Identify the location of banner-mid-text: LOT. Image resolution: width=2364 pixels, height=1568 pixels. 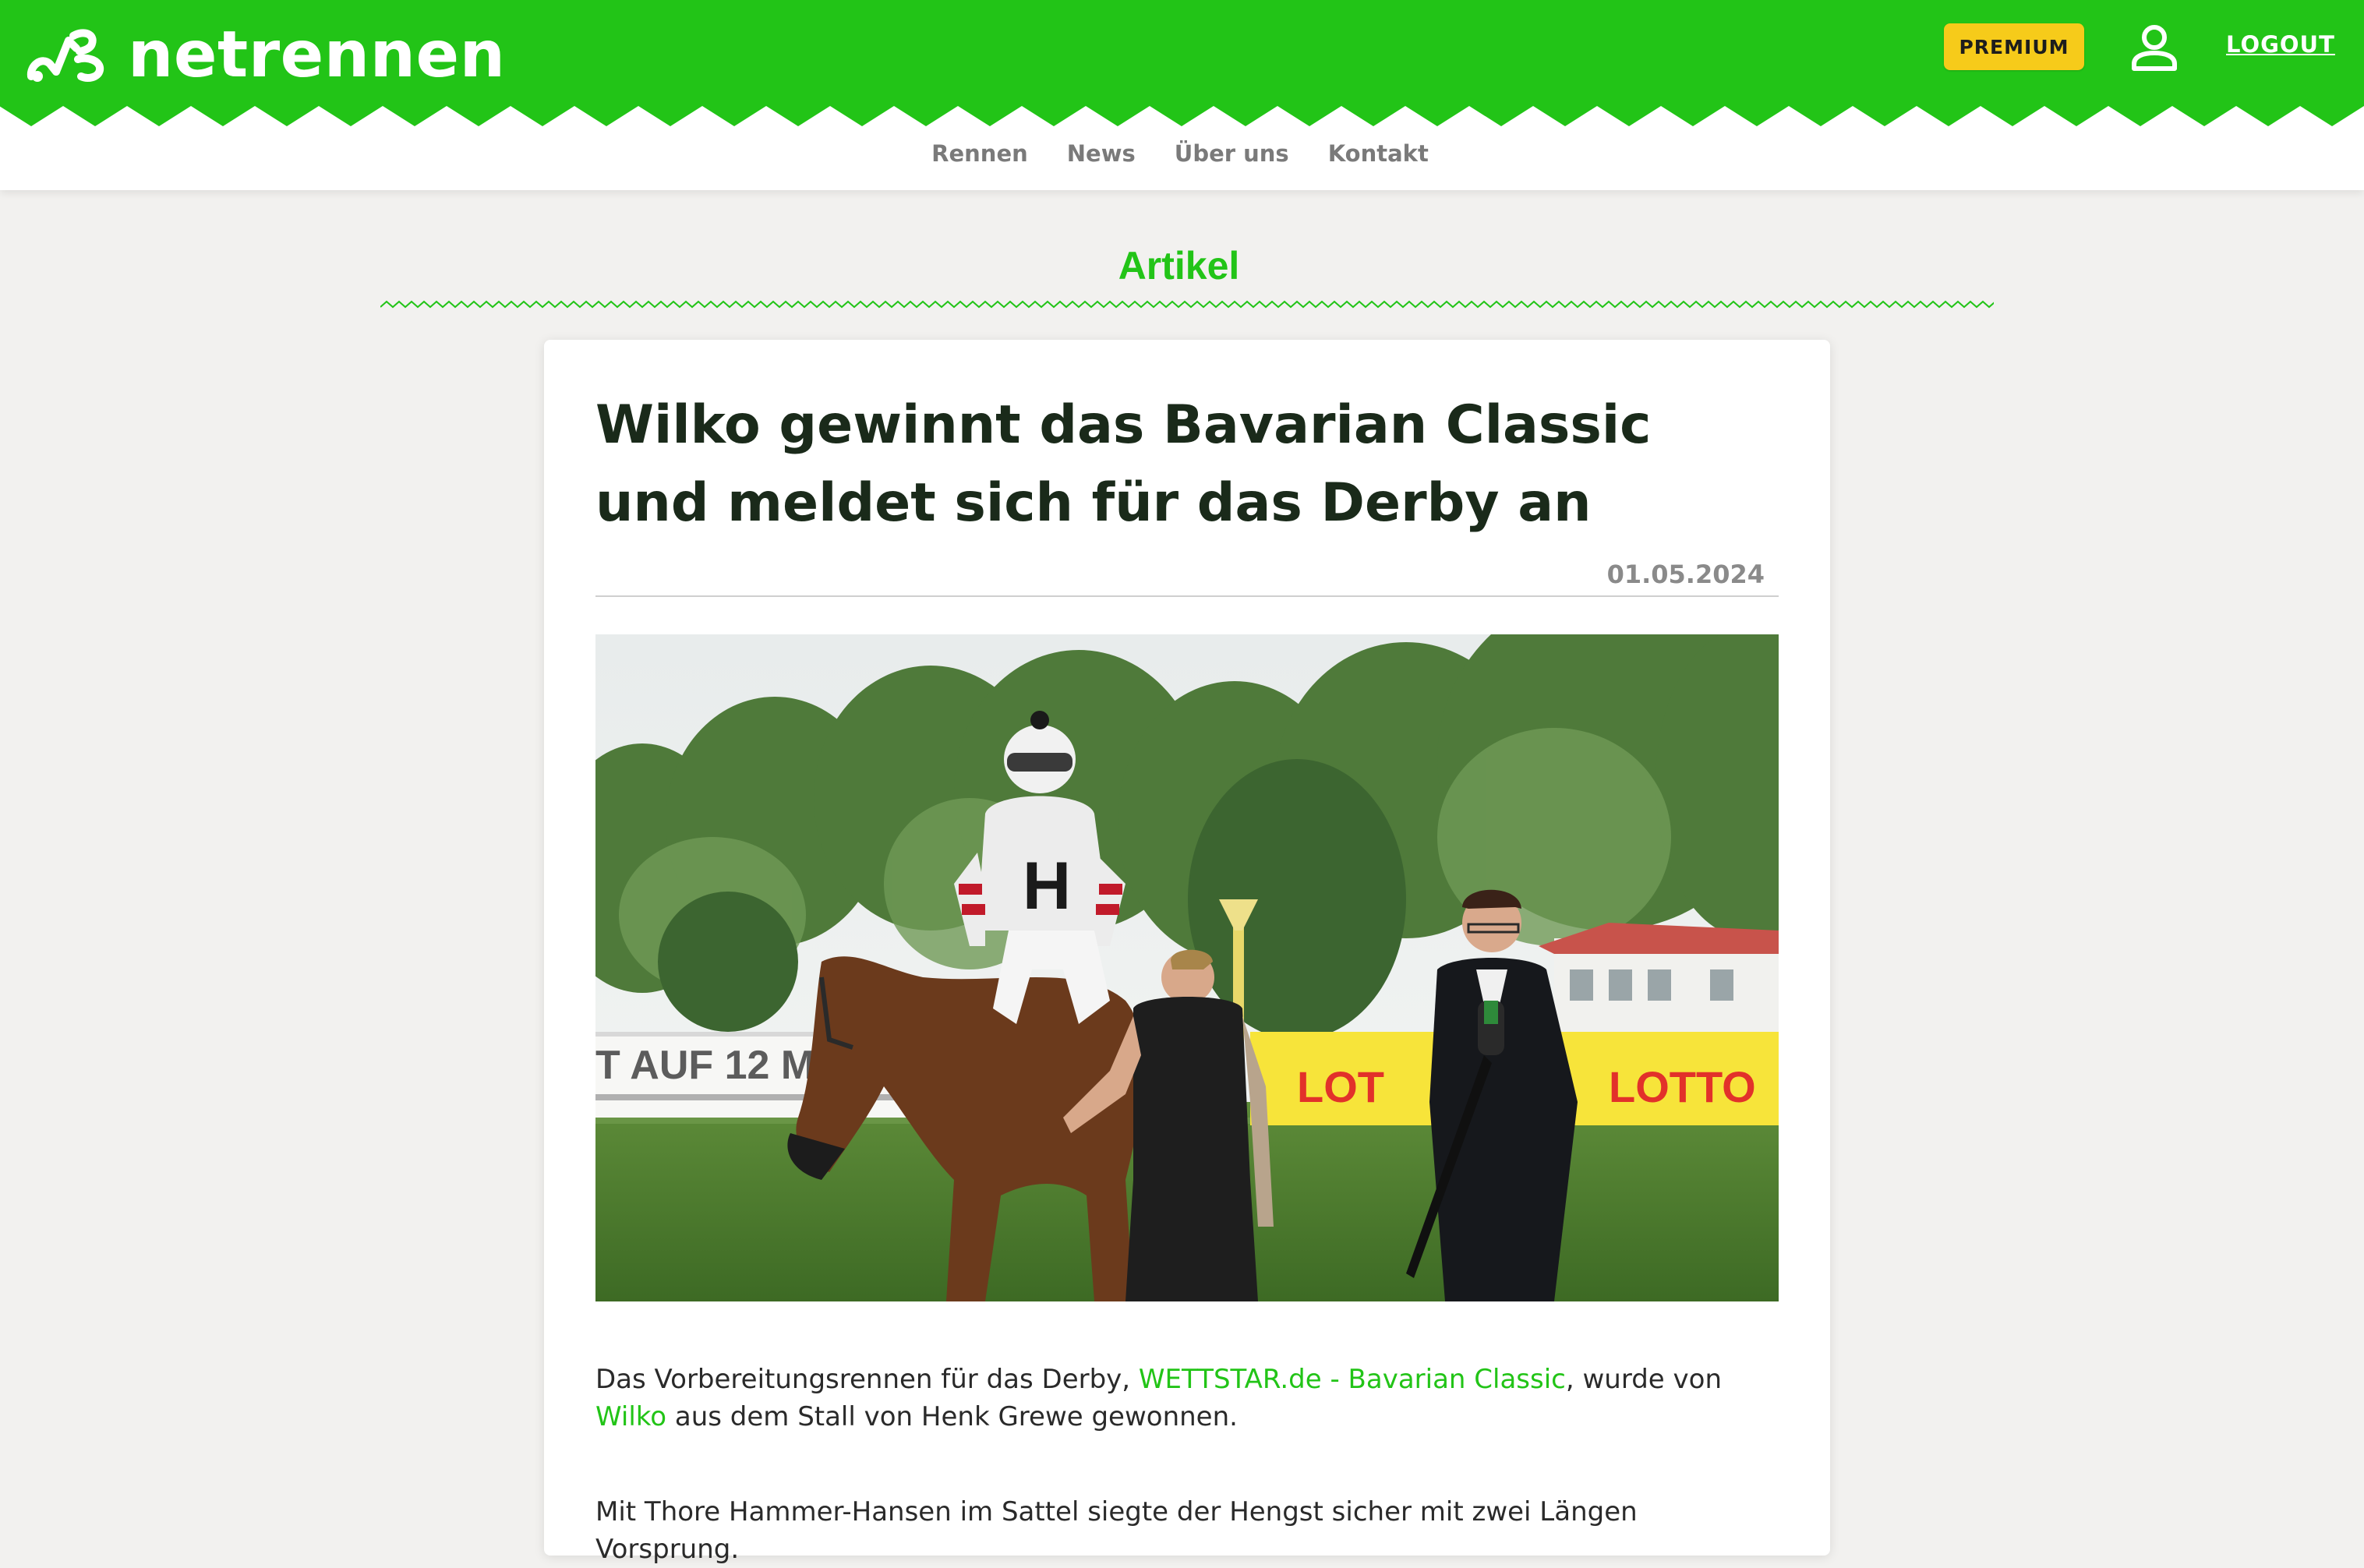
(1340, 1086).